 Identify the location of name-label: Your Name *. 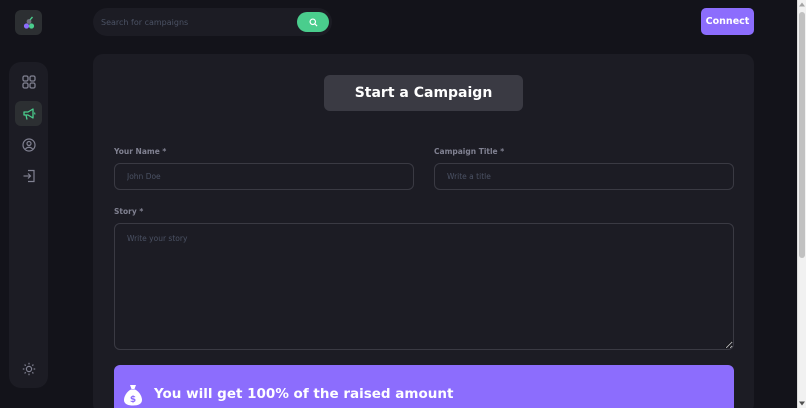
(140, 151).